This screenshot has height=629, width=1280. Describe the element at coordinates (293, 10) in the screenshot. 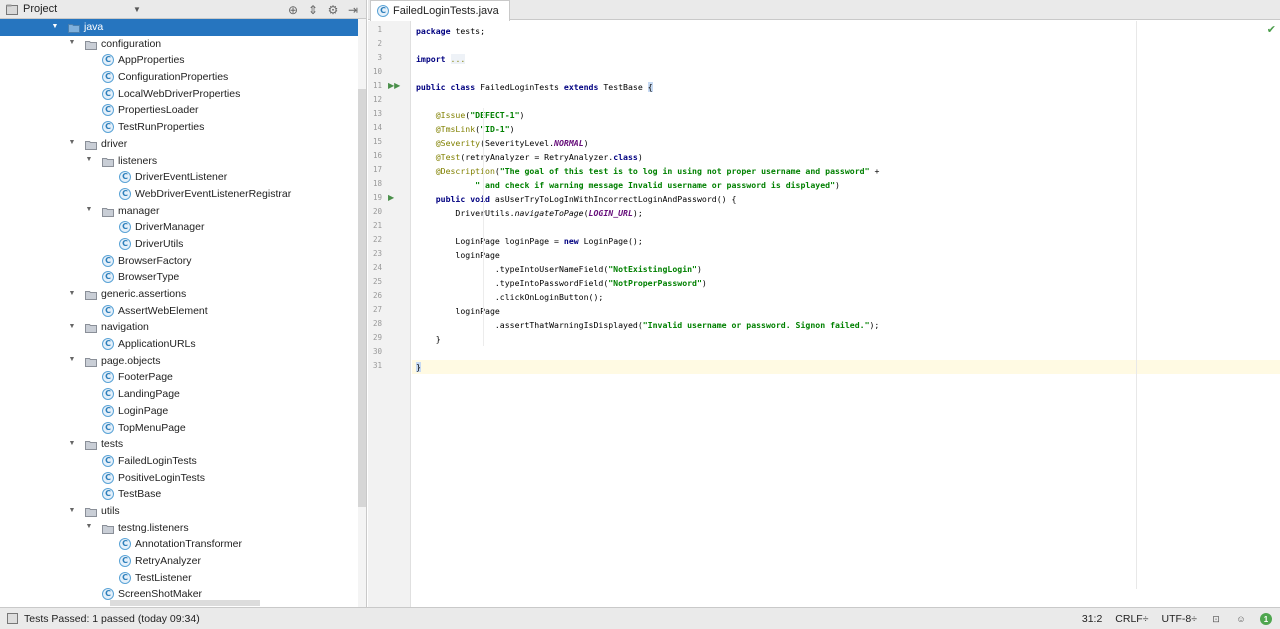

I see `locate-file-icon: ⊕` at that location.